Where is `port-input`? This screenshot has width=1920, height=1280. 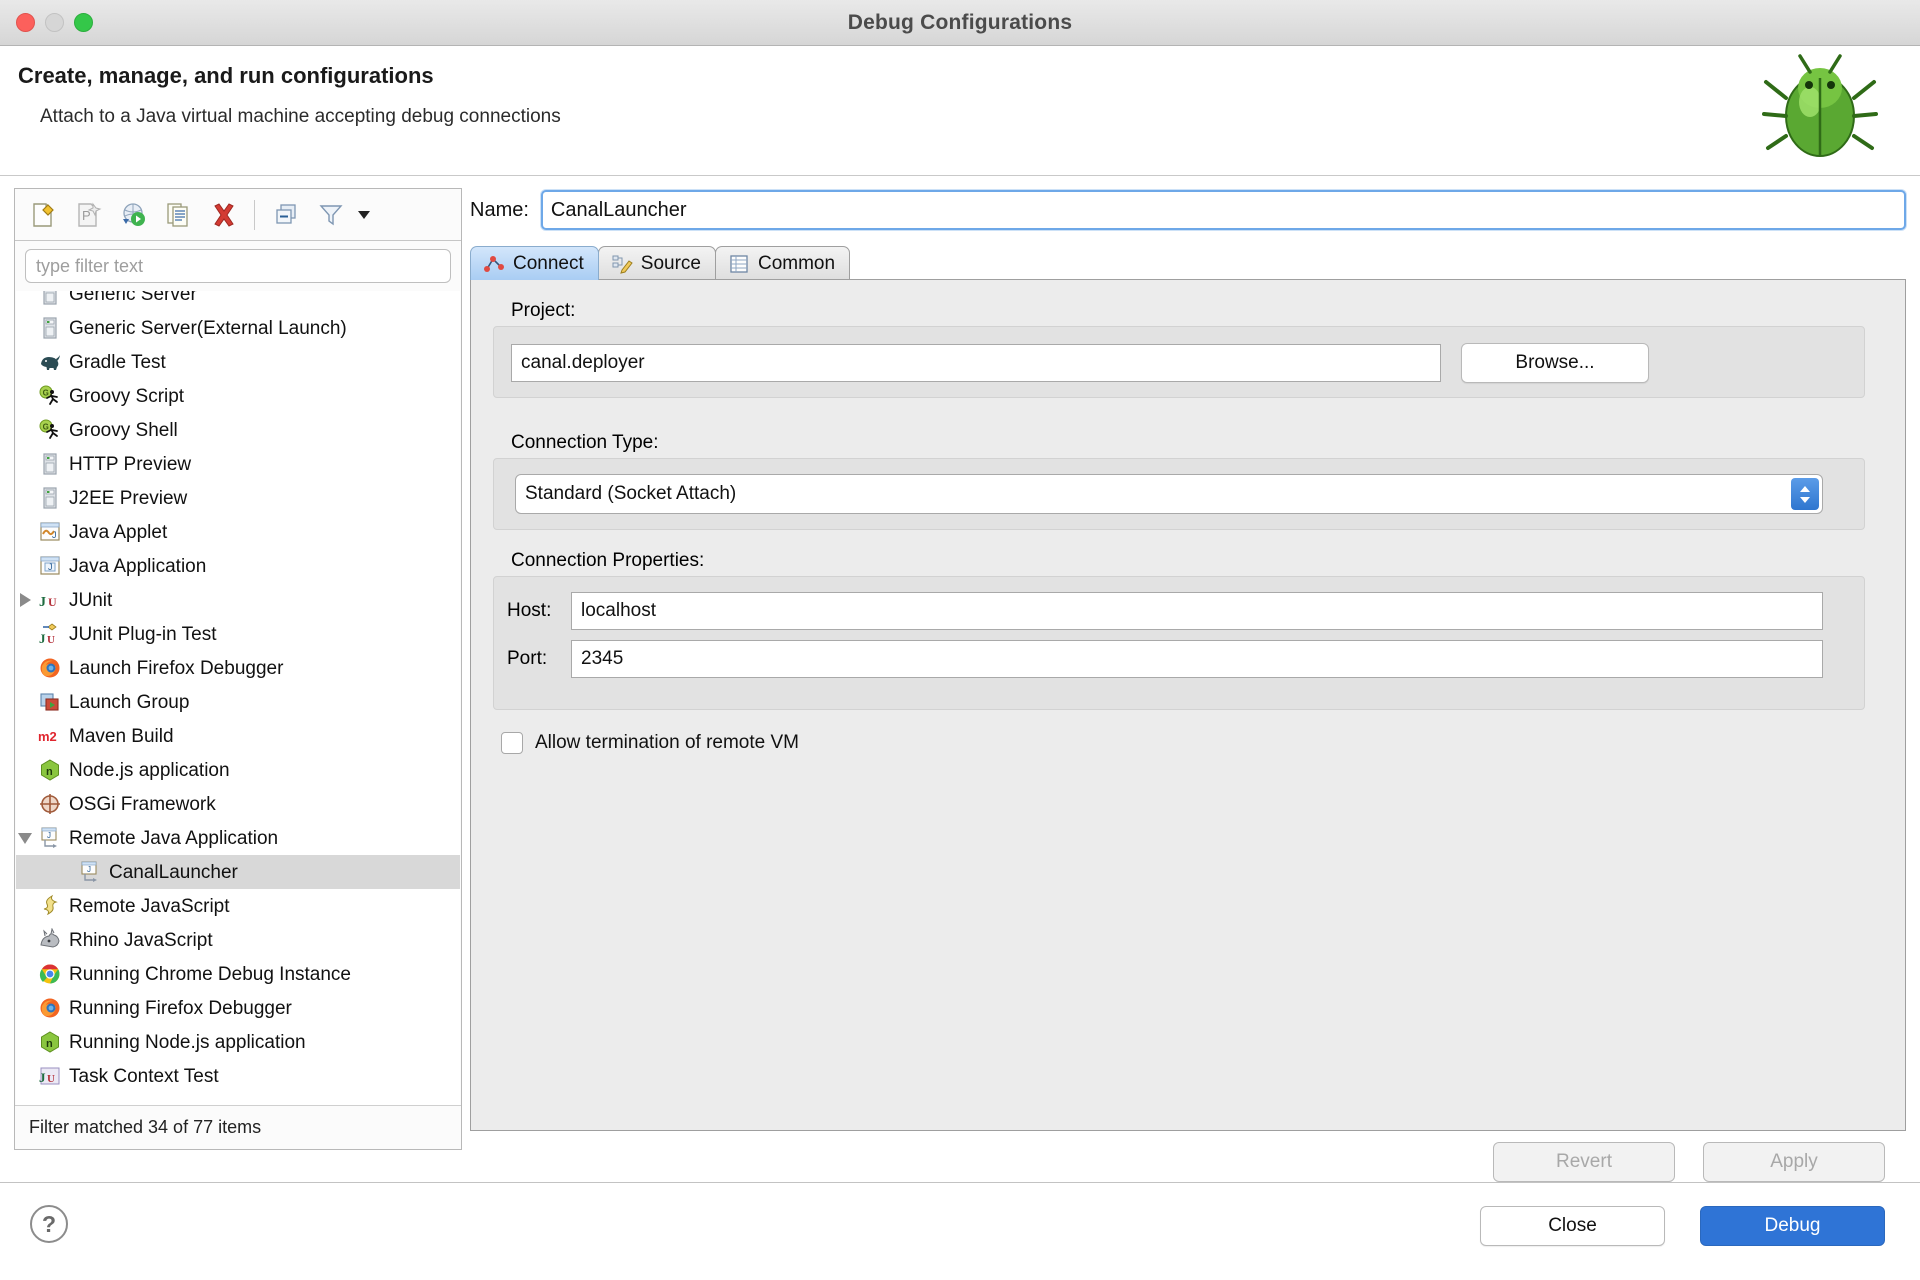
port-input is located at coordinates (1197, 659).